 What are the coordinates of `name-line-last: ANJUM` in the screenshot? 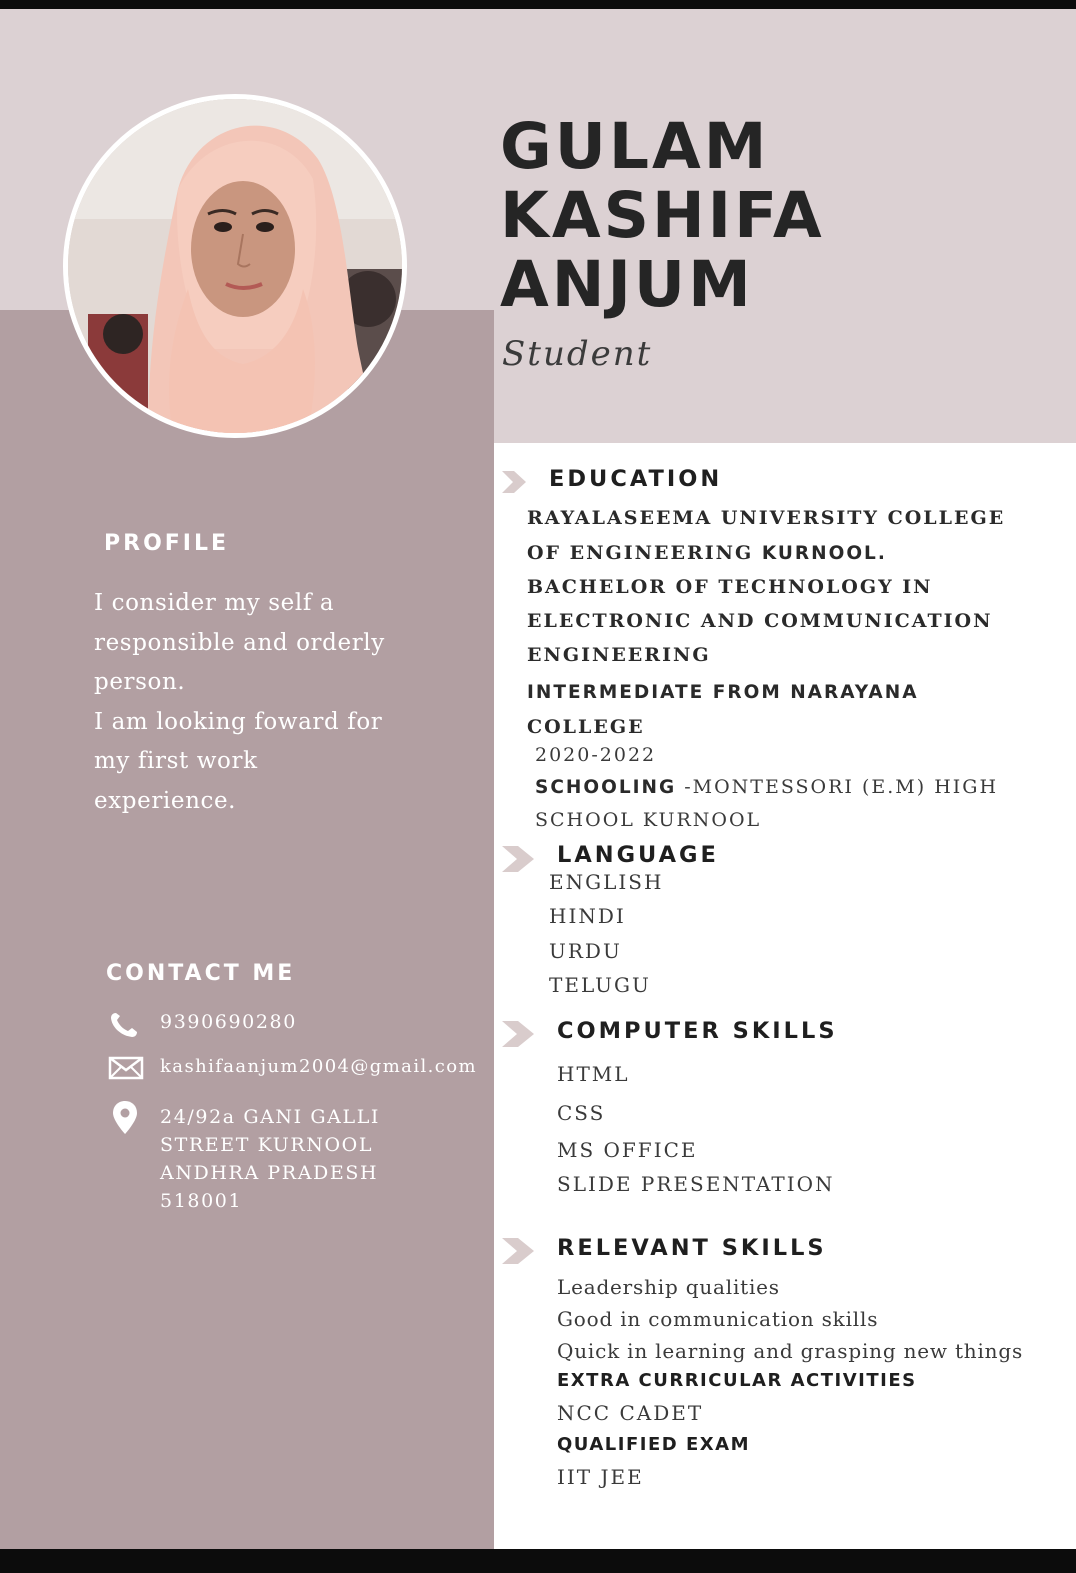 It's located at (627, 284).